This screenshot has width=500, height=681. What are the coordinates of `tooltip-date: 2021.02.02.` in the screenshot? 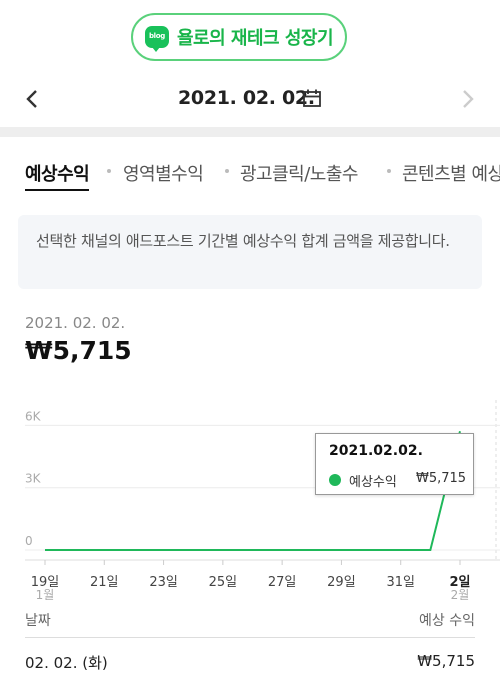 It's located at (376, 451).